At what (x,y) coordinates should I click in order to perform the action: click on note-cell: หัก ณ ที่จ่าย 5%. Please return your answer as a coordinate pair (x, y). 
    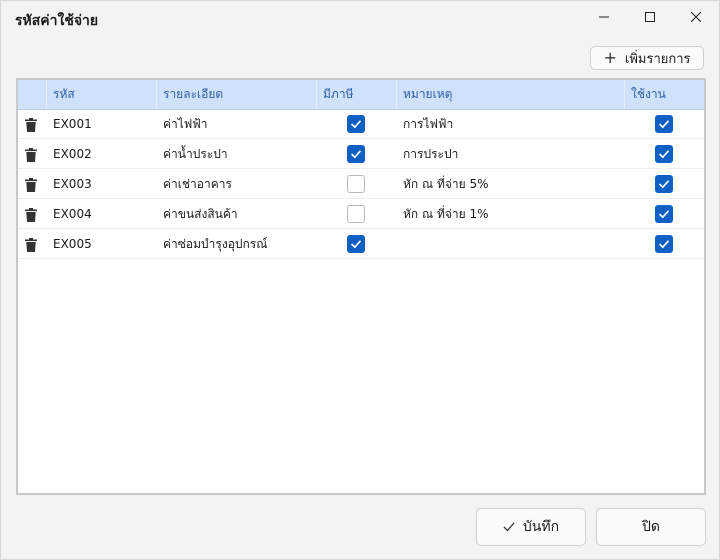
    Looking at the image, I should click on (511, 184).